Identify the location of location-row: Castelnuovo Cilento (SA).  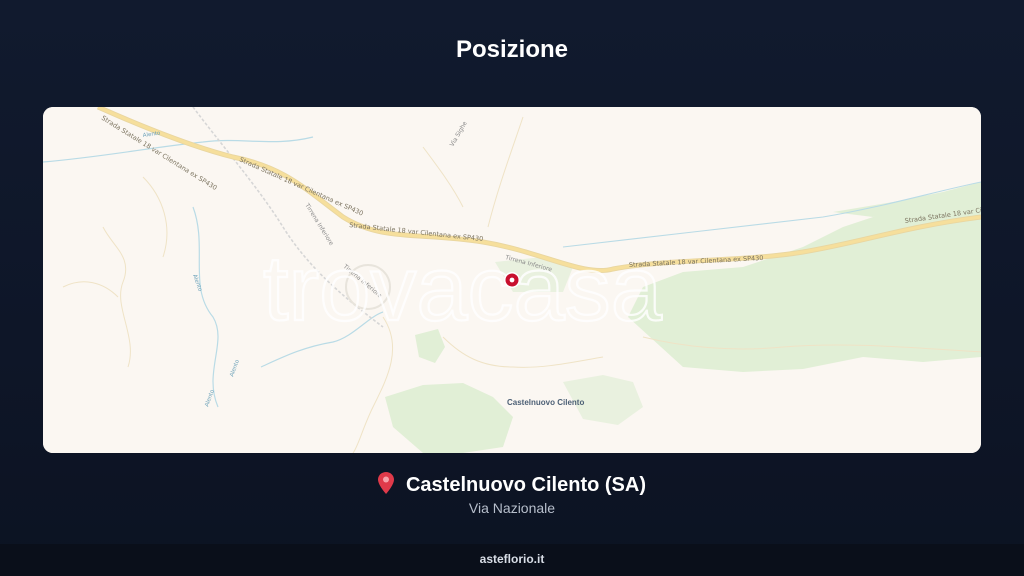
(512, 484).